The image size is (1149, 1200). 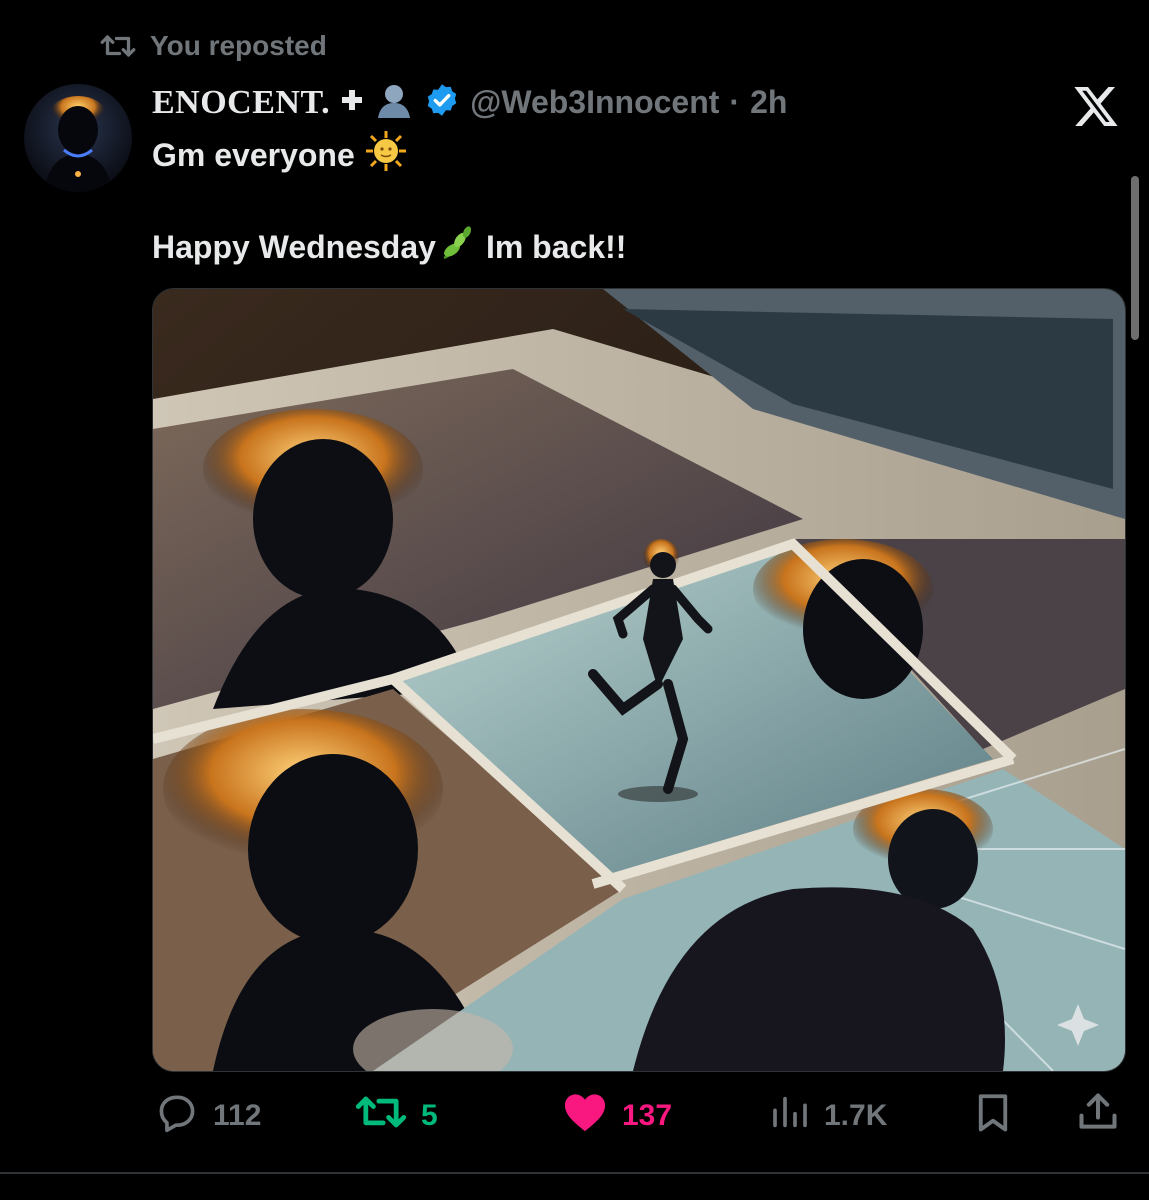 I want to click on bookmark-icon, so click(x=993, y=1116).